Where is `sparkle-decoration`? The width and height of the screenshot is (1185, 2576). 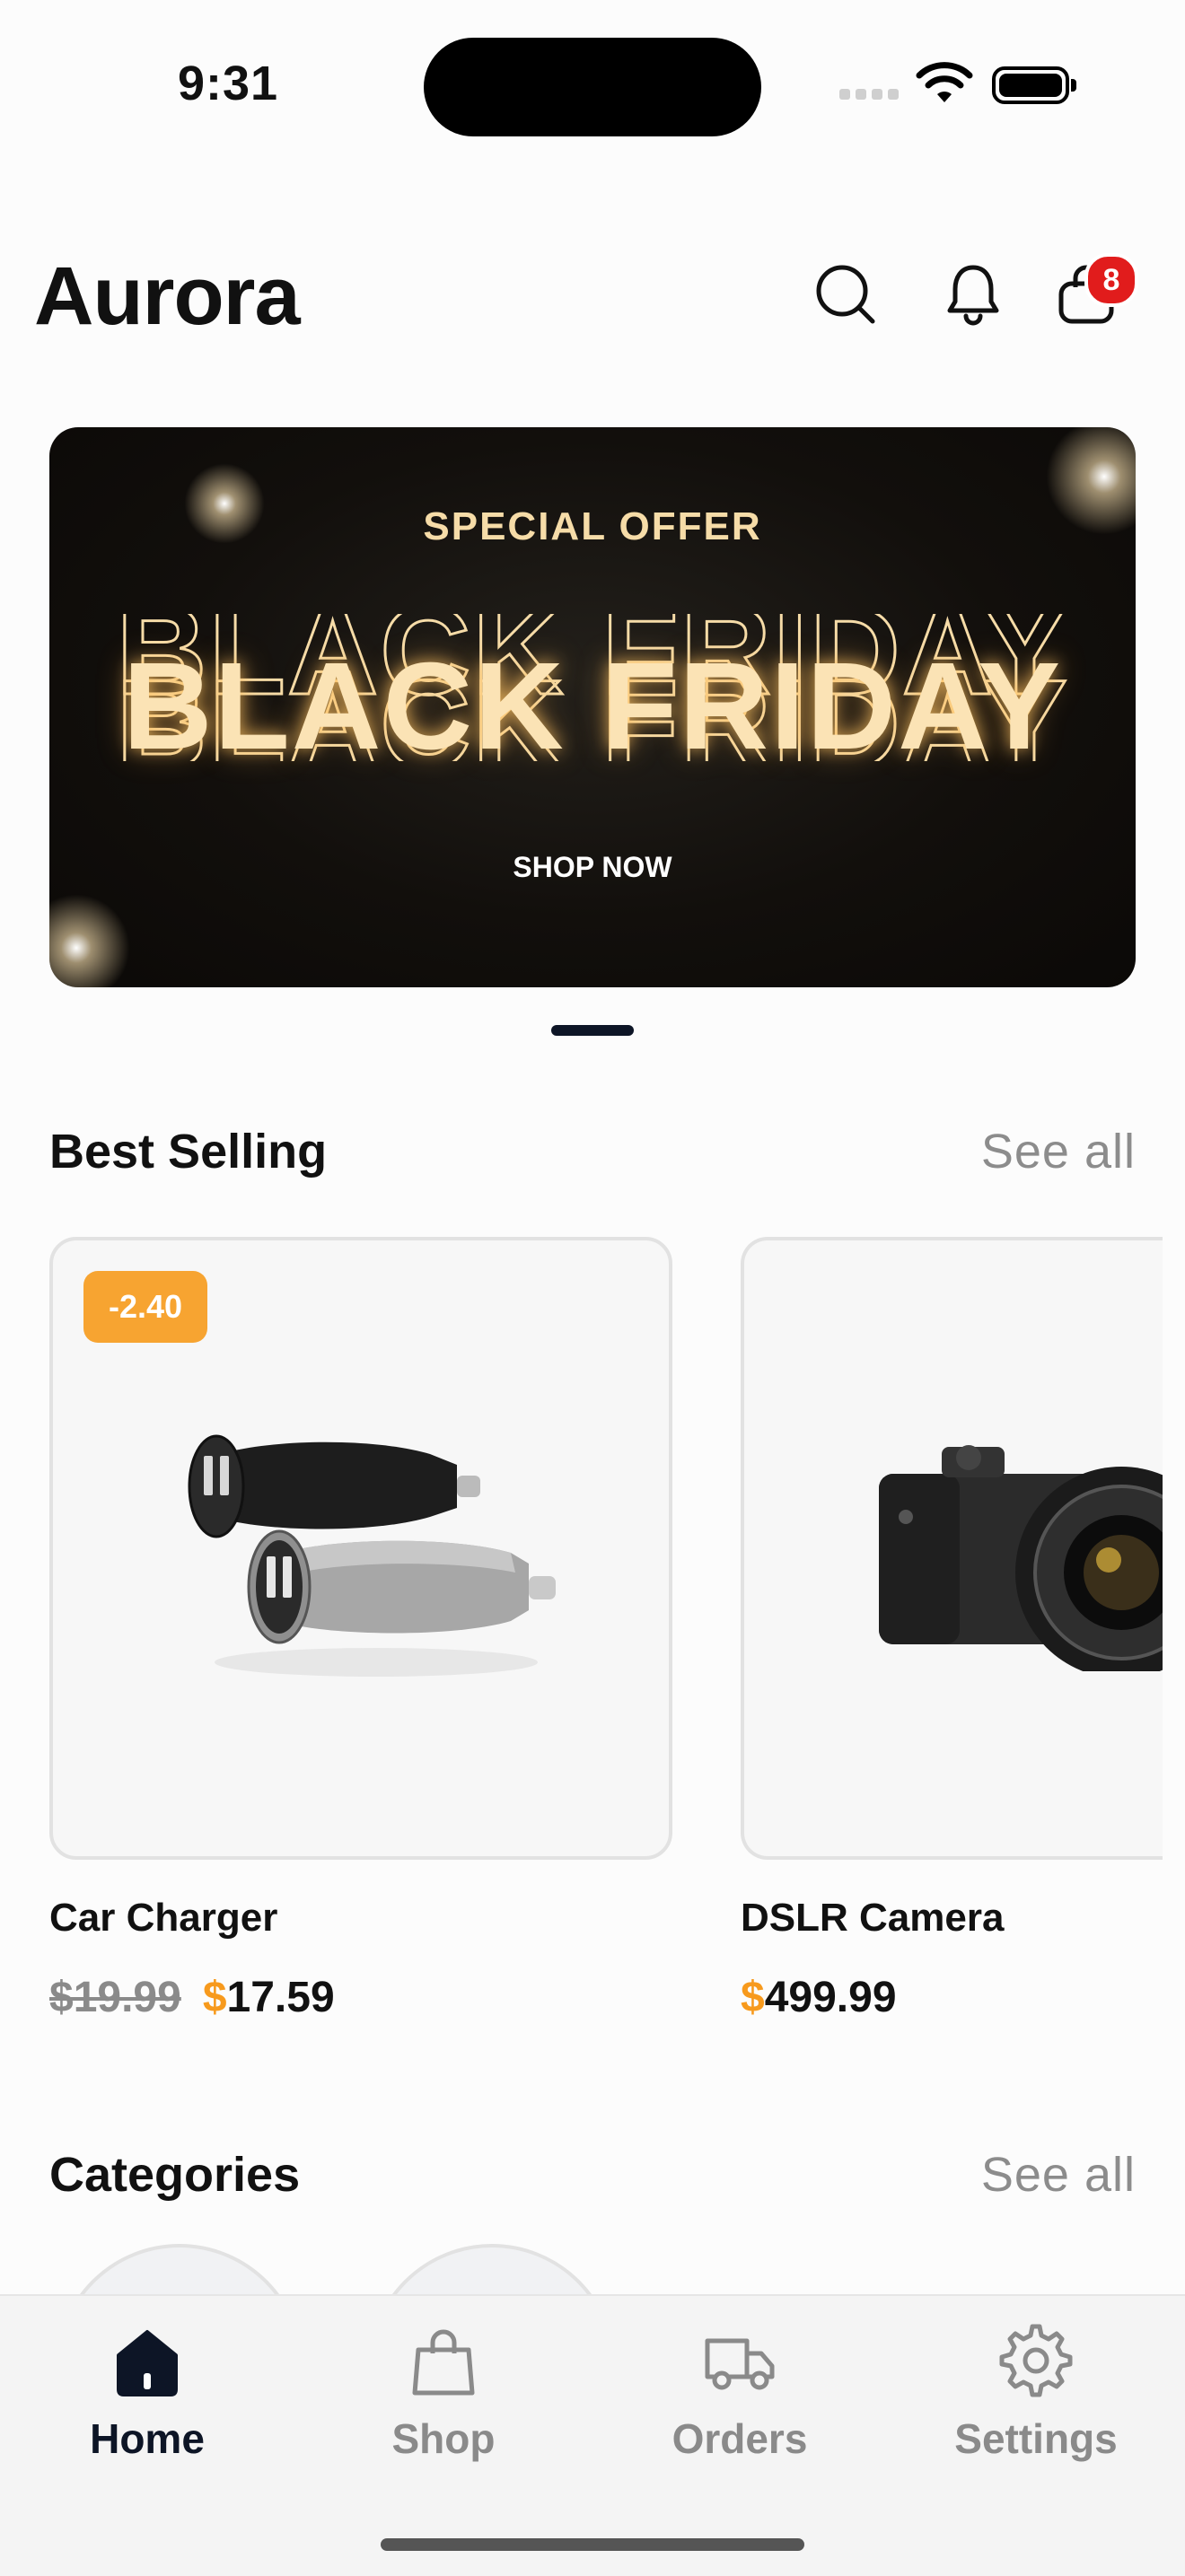
sparkle-decoration is located at coordinates (89, 940).